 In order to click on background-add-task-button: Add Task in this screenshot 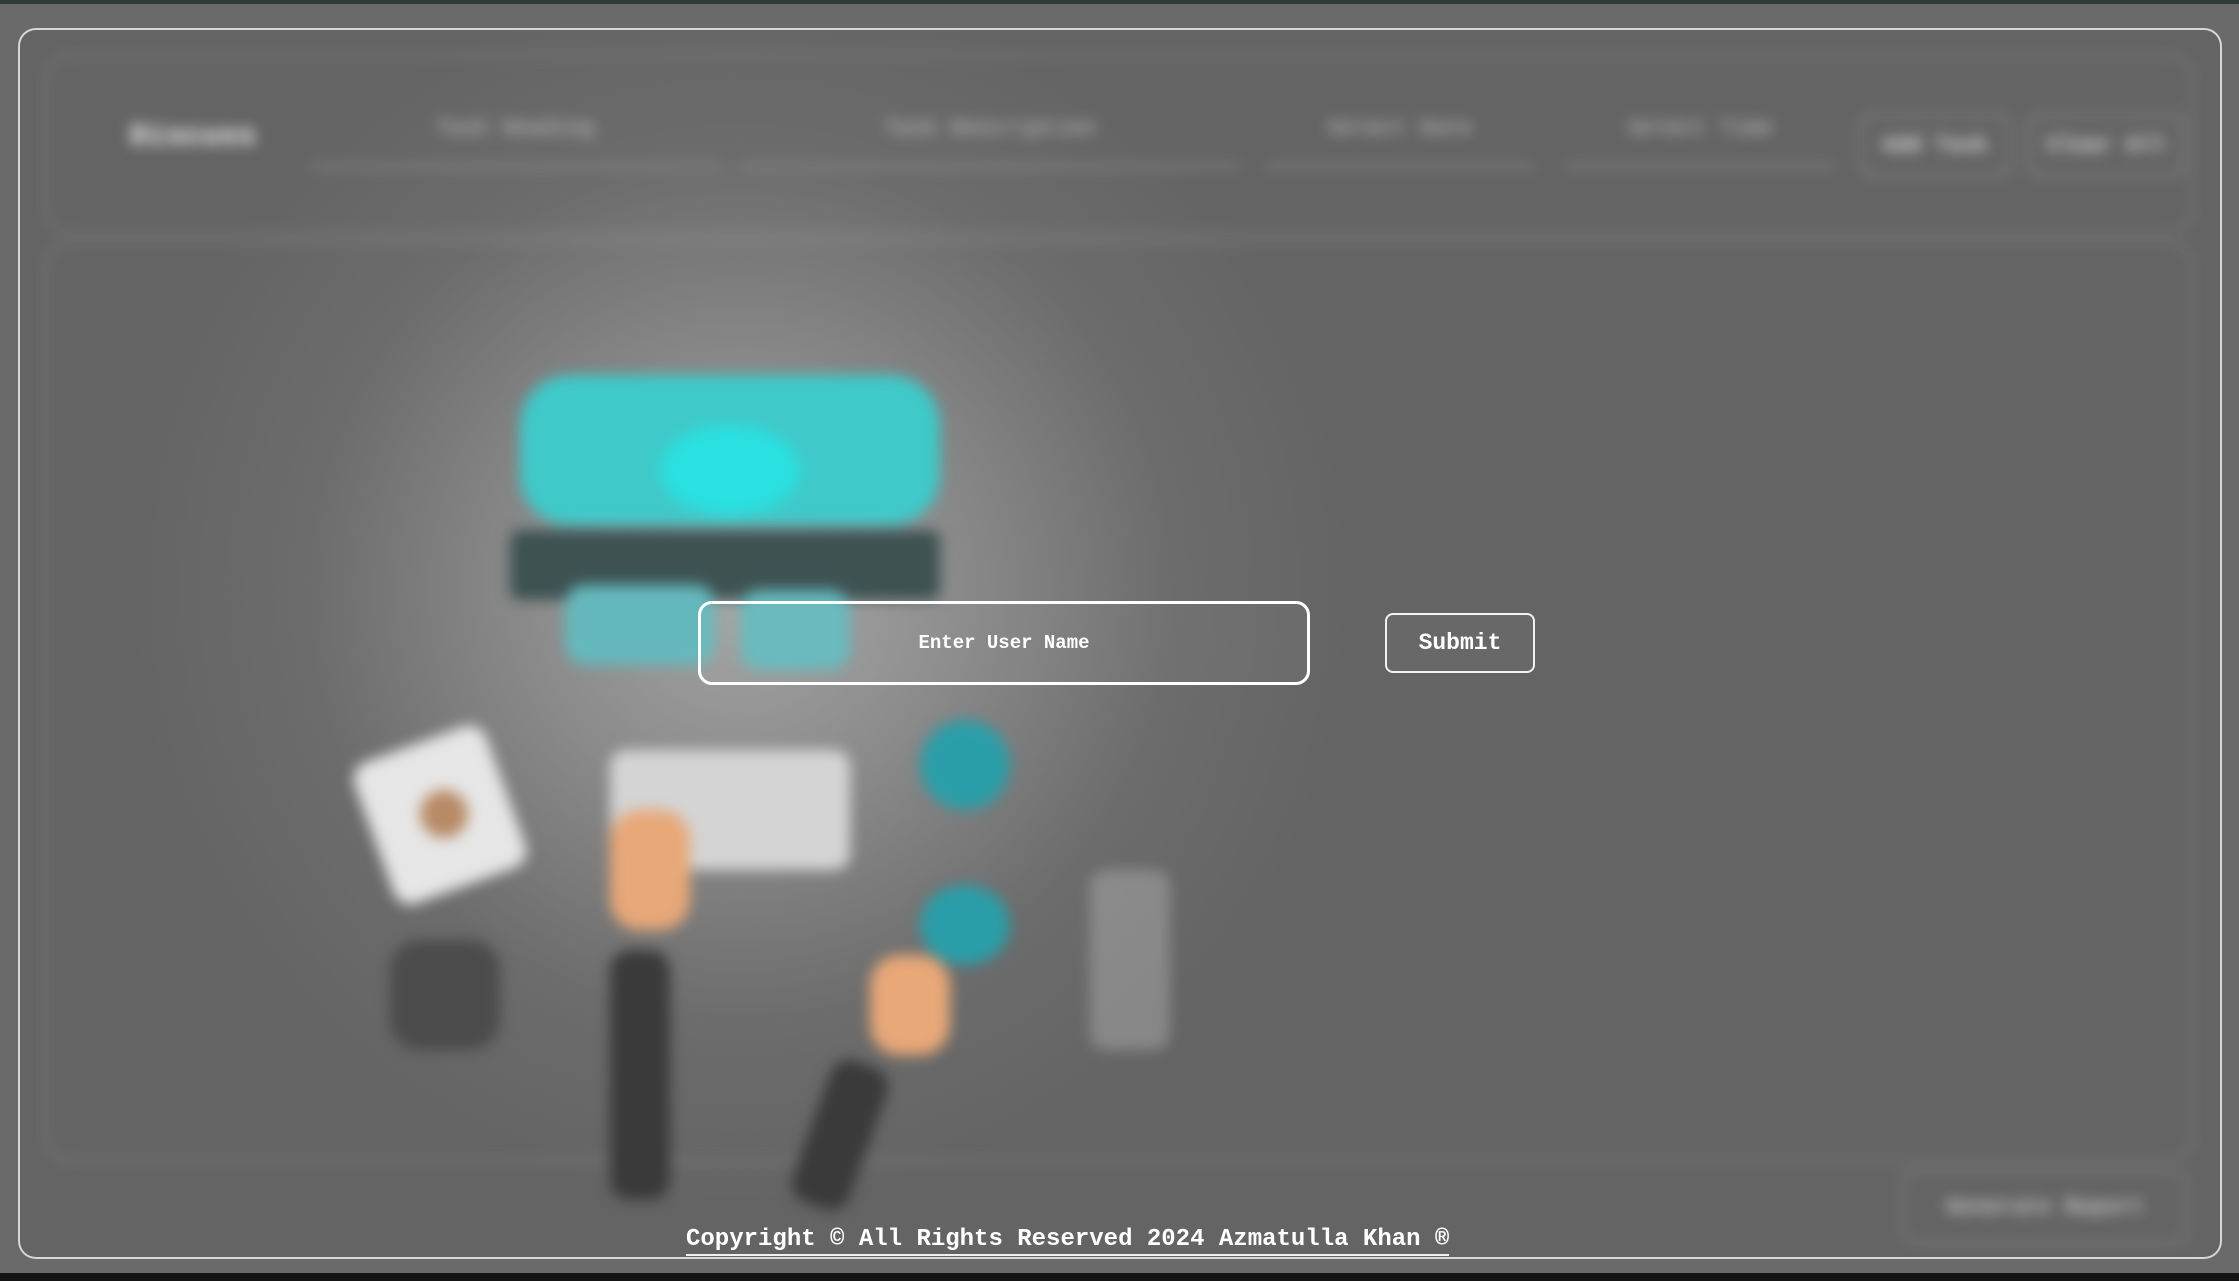, I will do `click(1935, 145)`.